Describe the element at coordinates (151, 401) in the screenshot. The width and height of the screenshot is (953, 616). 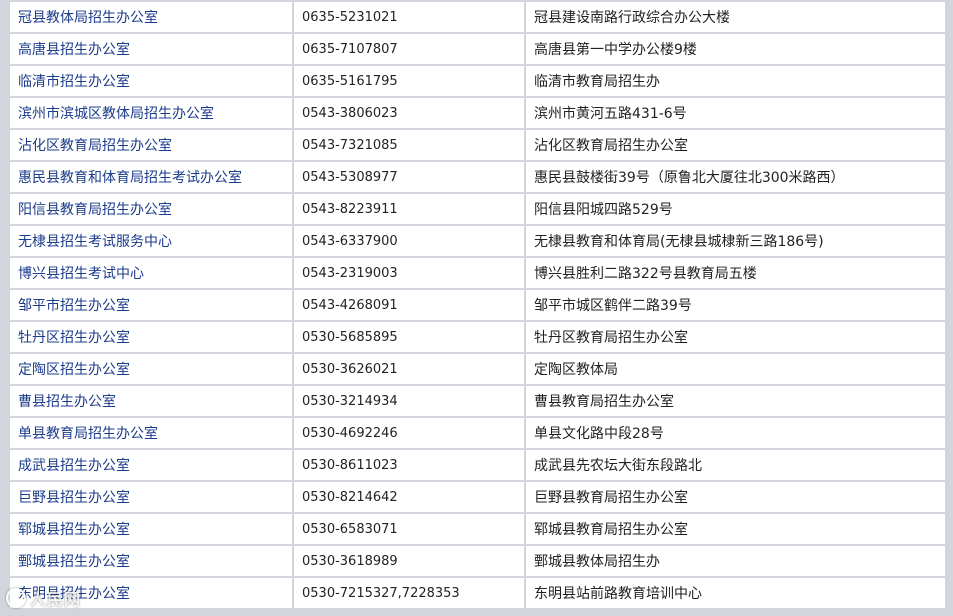
I see `office-name-cell: 曹县招生办公室` at that location.